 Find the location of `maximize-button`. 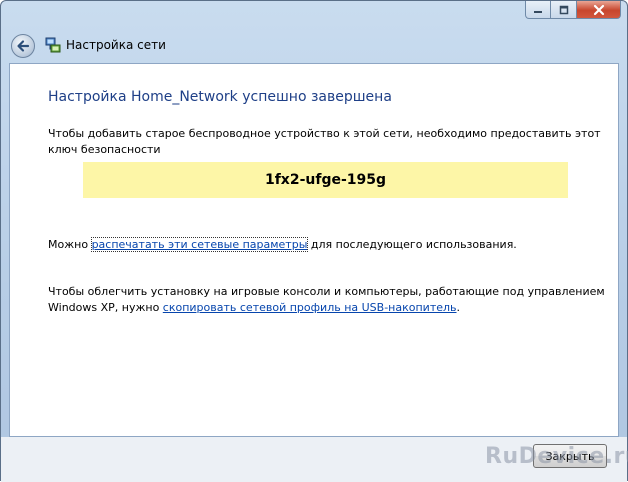

maximize-button is located at coordinates (564, 10).